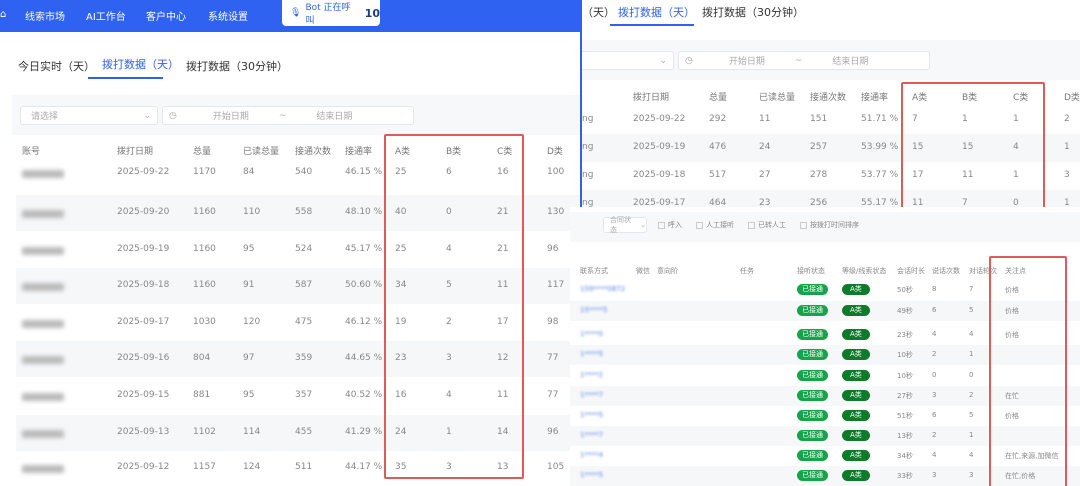 This screenshot has height=486, width=1080. Describe the element at coordinates (588, 147) in the screenshot. I see `account-fragment: ng` at that location.